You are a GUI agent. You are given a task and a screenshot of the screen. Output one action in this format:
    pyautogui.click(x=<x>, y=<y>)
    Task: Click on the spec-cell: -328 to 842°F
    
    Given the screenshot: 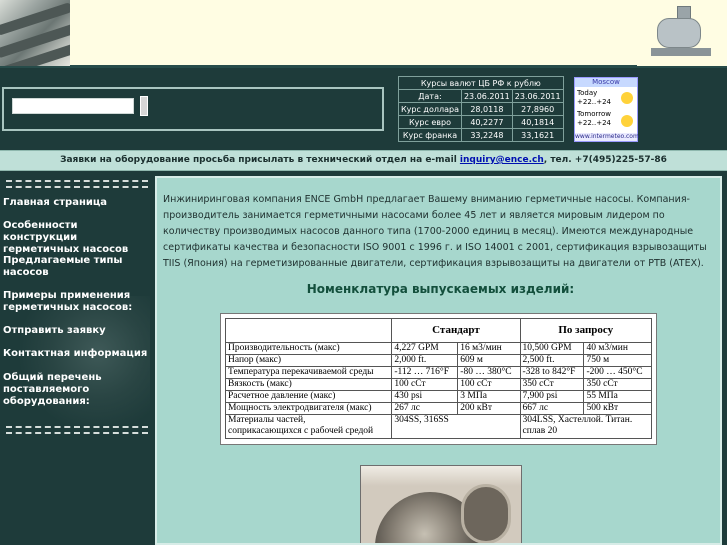 What is the action you would take?
    pyautogui.click(x=552, y=372)
    